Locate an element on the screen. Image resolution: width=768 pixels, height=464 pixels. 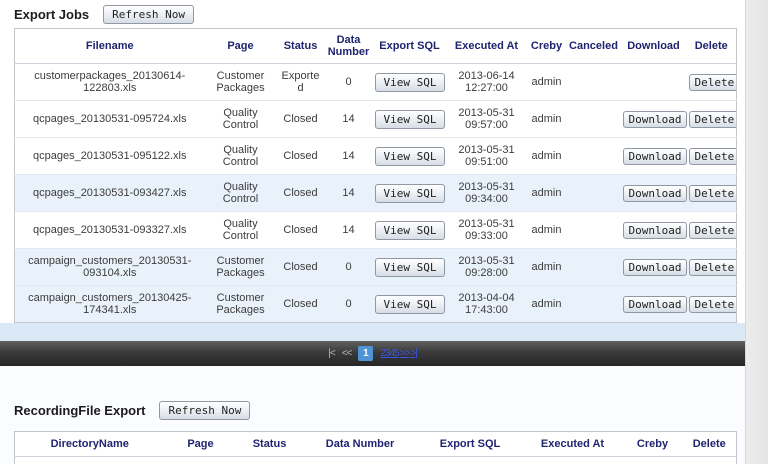
executed-at-cell: 2013-05-31 09:34:00 is located at coordinates (486, 193).